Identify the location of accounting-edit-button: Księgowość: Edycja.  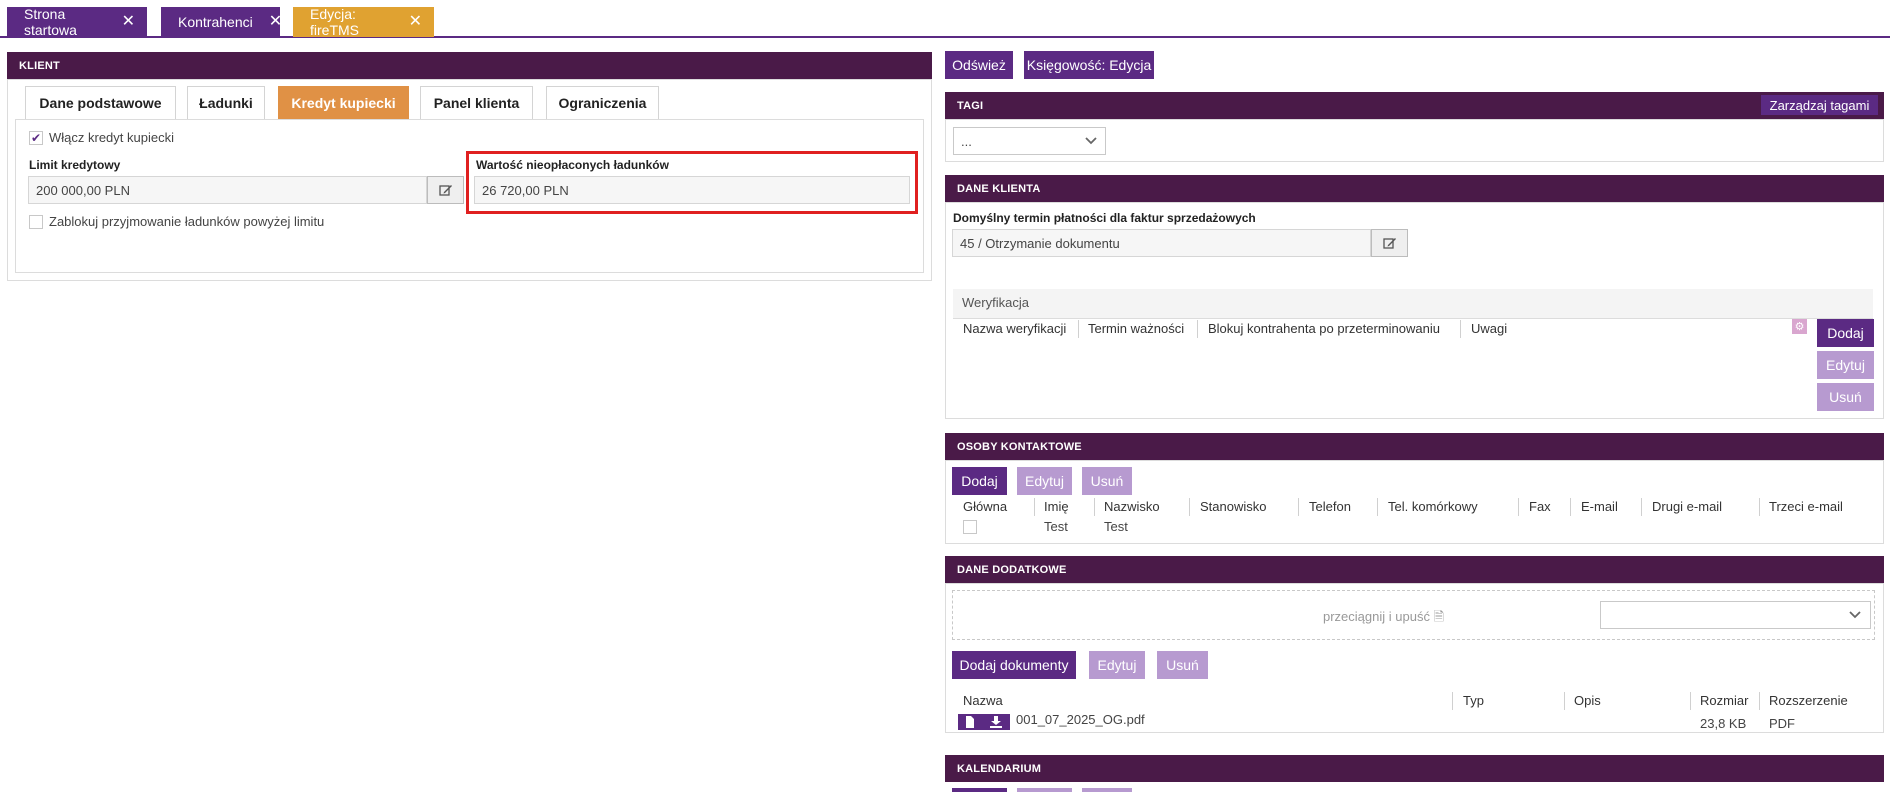
(1089, 65).